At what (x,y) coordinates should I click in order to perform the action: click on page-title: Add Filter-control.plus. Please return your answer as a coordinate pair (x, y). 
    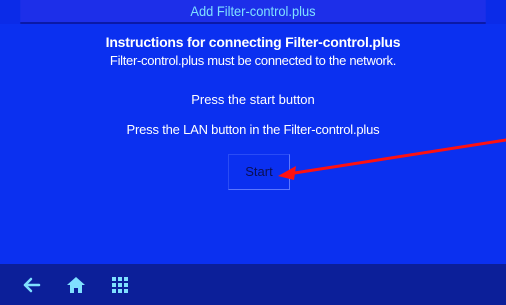
    Looking at the image, I should click on (253, 11).